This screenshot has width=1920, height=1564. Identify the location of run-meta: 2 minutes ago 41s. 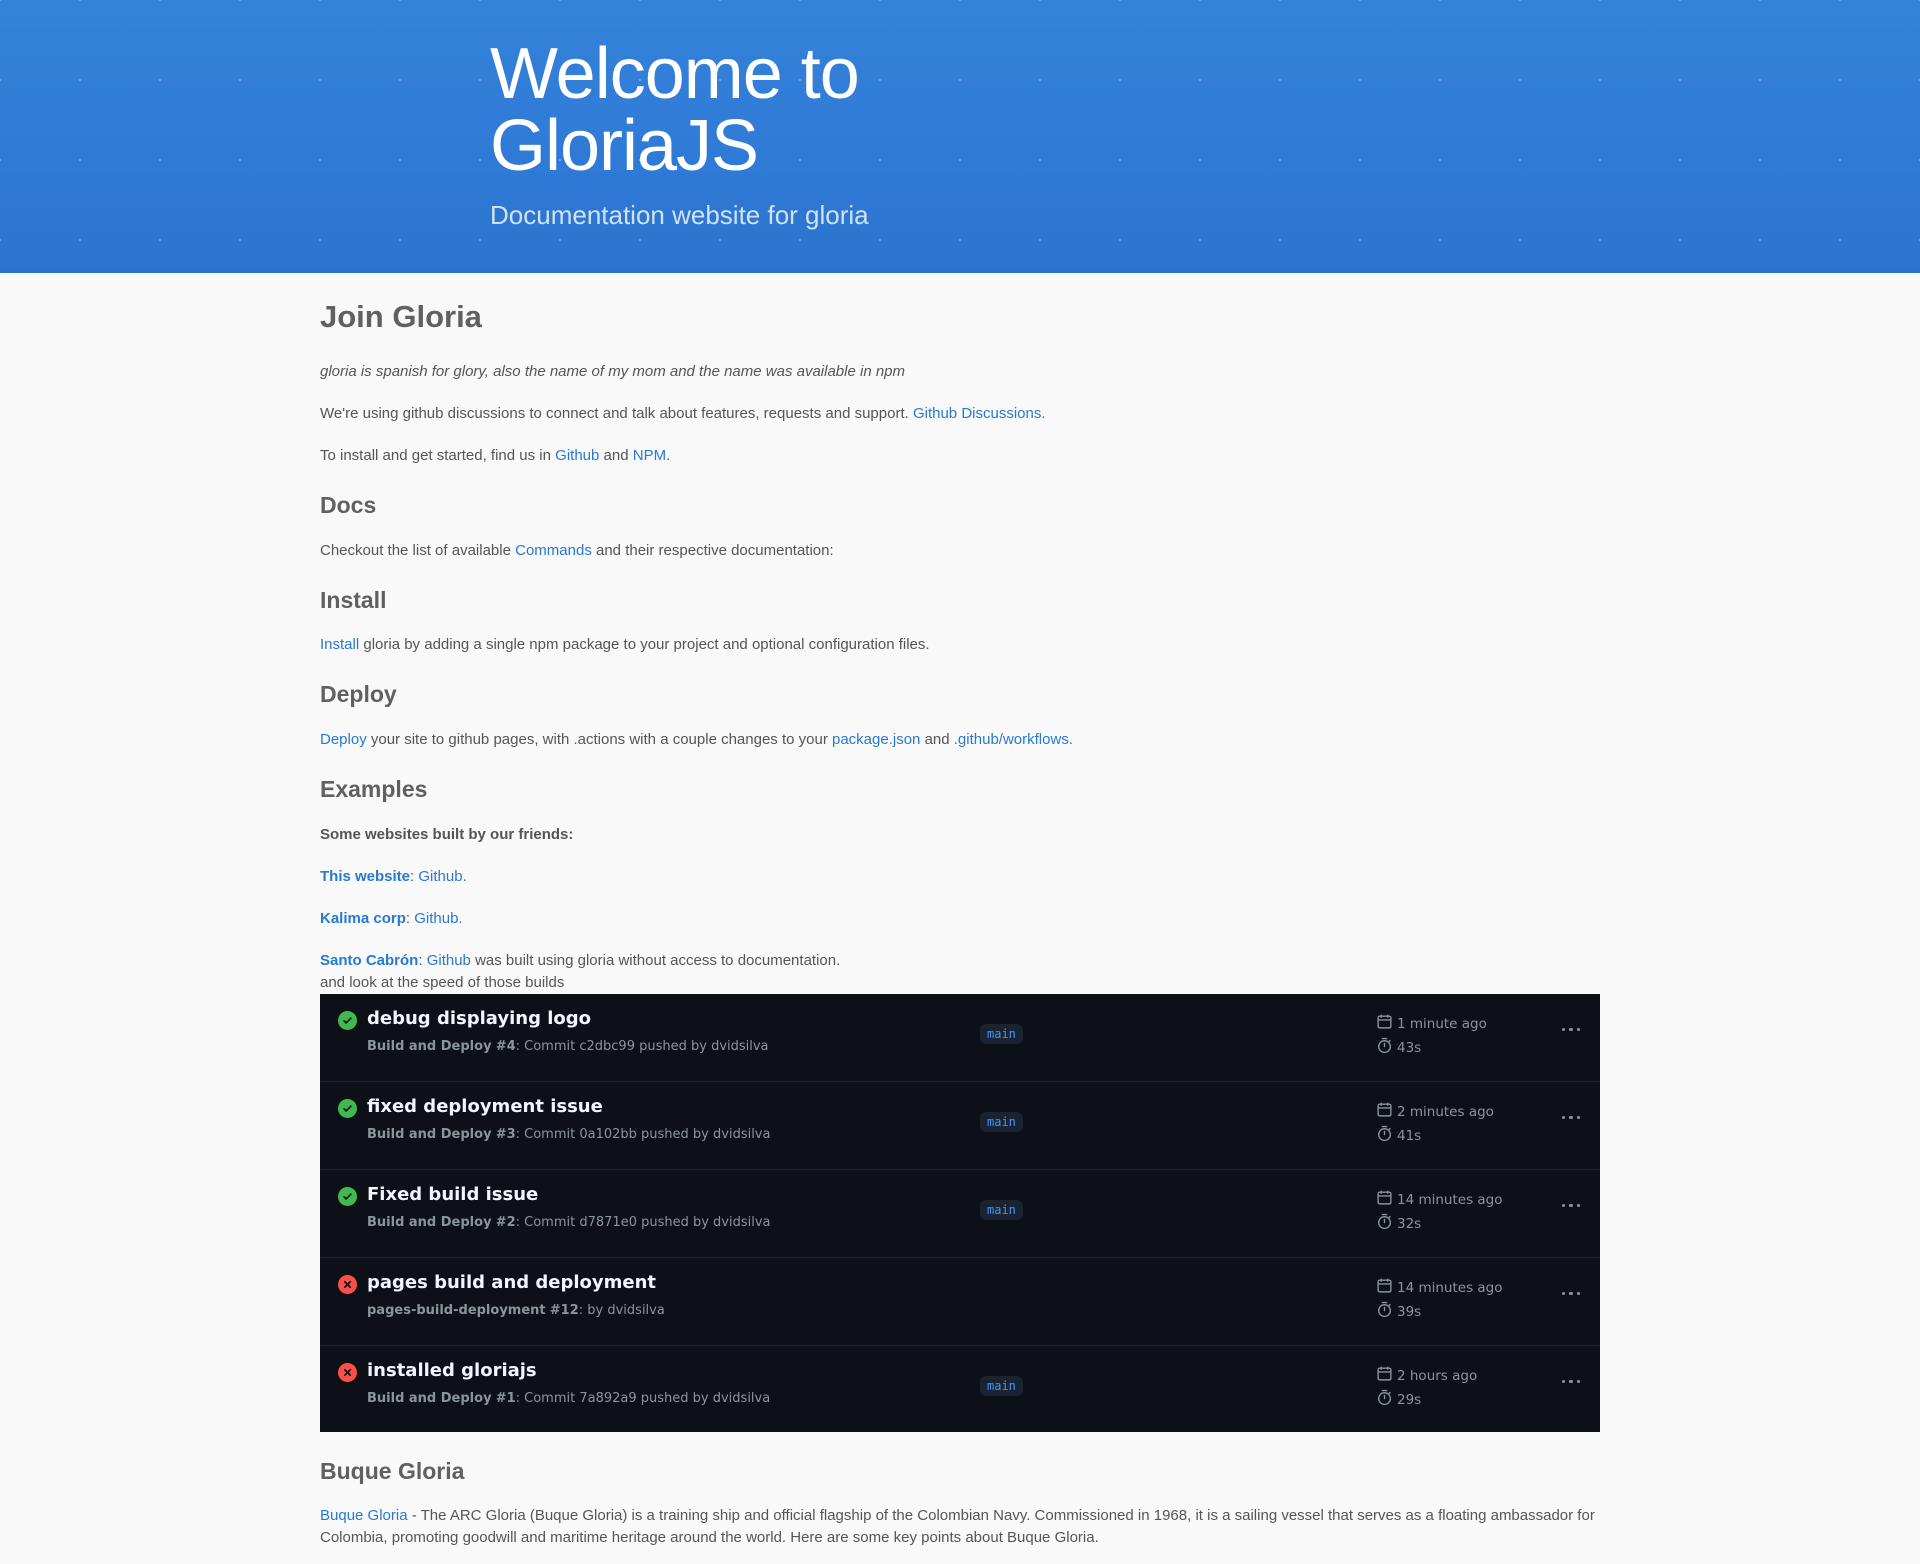
(1435, 1124).